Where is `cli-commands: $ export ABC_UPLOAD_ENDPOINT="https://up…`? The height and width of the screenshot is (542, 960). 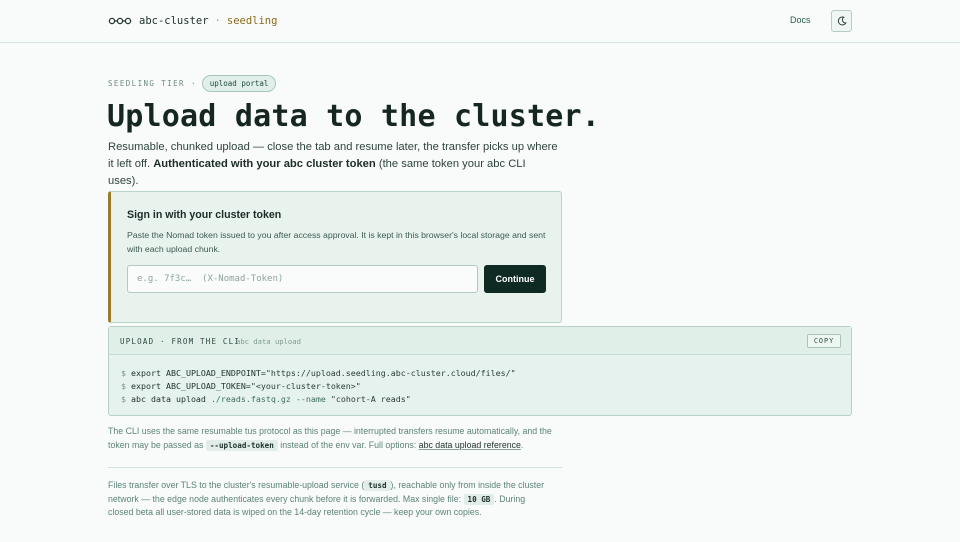
cli-commands: $ export ABC_UPLOAD_ENDPOINT="https://up… is located at coordinates (318, 386).